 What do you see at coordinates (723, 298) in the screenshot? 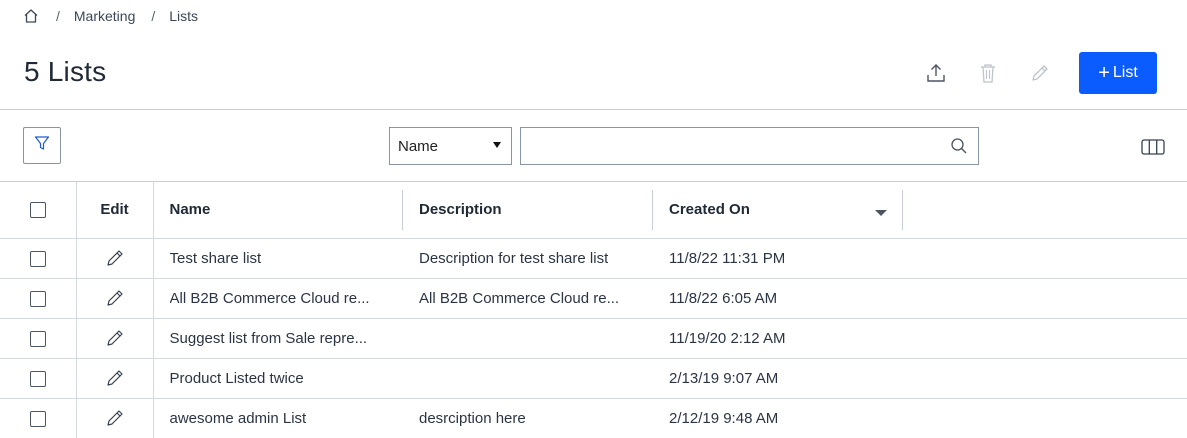
I see `row-created-on: 11/8/22 6:05 AM` at bounding box center [723, 298].